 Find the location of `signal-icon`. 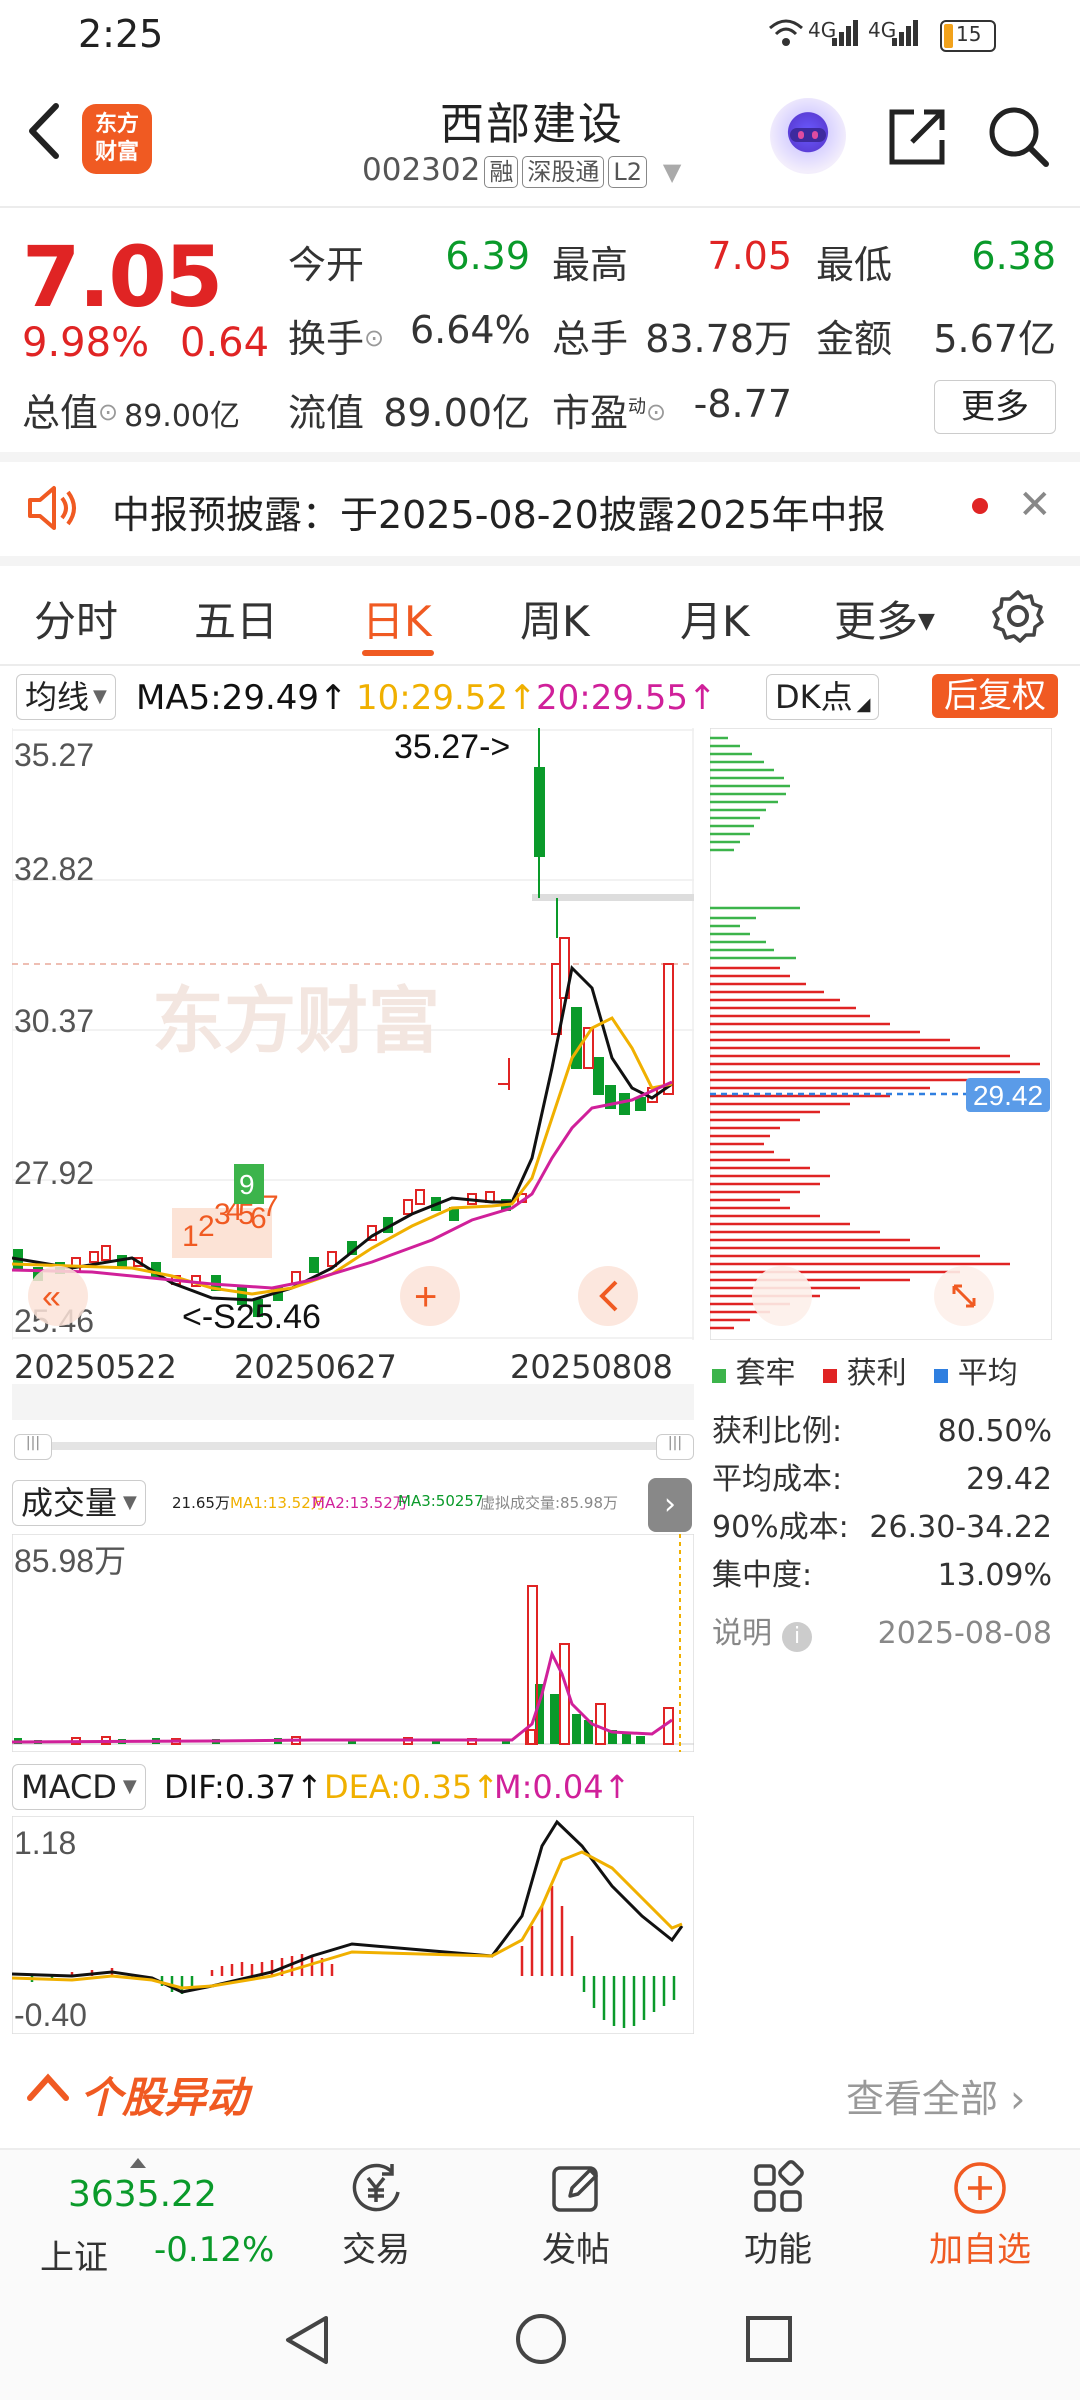

signal-icon is located at coordinates (845, 33).